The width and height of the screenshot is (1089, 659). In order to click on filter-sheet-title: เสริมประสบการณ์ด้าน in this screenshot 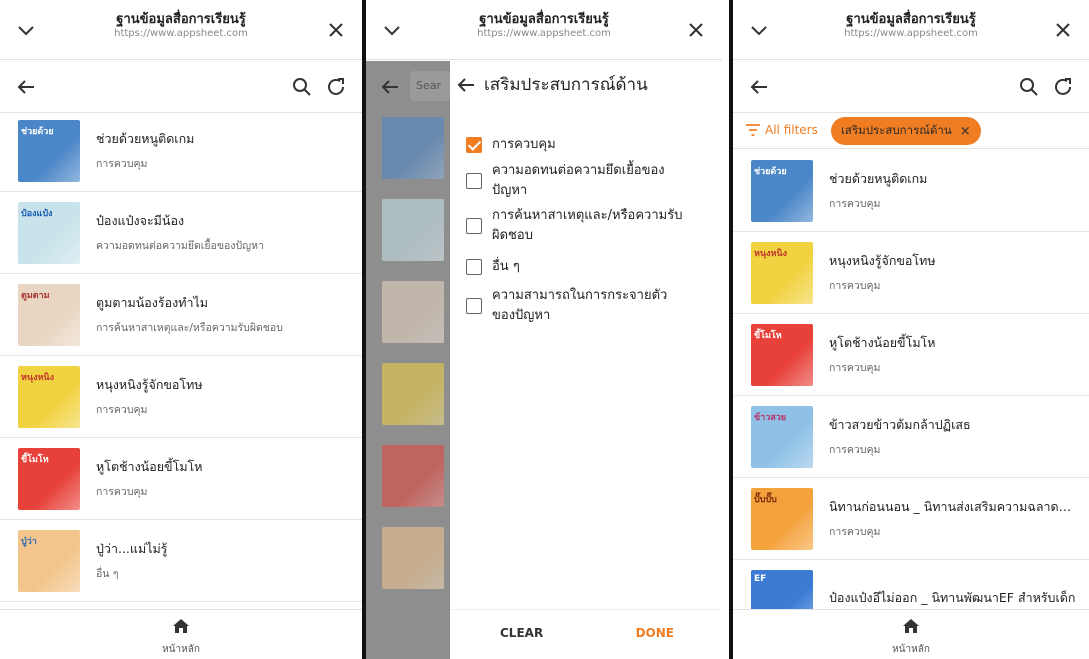, I will do `click(566, 85)`.